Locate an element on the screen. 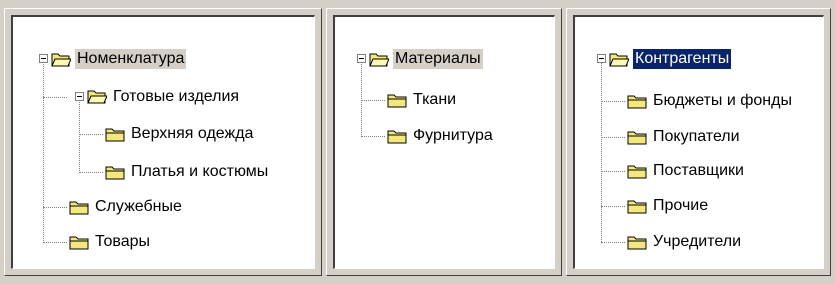 This screenshot has height=284, width=835. tree-node-label: Прочие is located at coordinates (680, 206).